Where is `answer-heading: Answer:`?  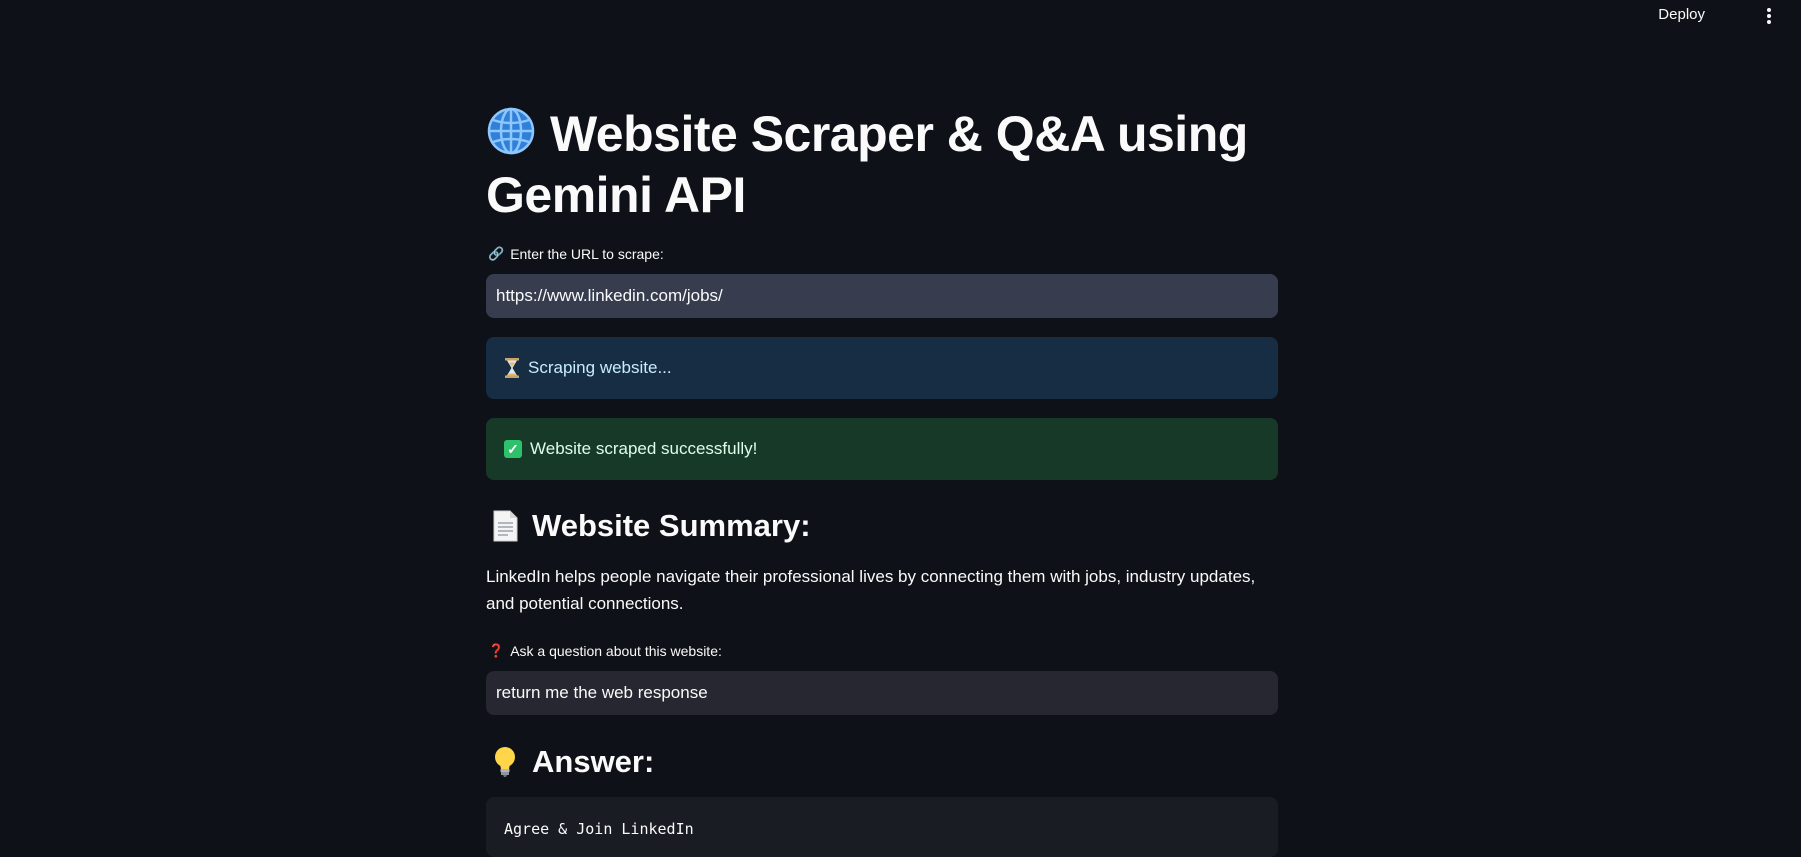
answer-heading: Answer: is located at coordinates (573, 762).